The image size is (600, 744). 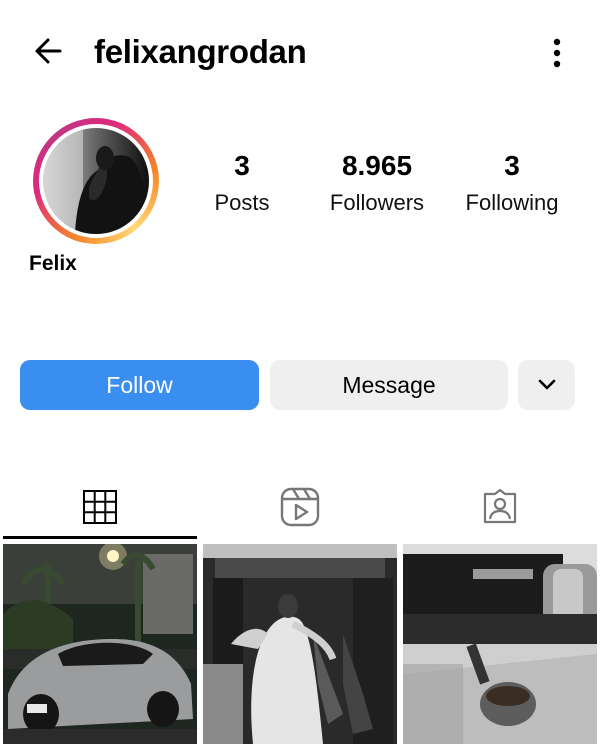 I want to click on followers-stat: 8.965 Followers, so click(x=377, y=184).